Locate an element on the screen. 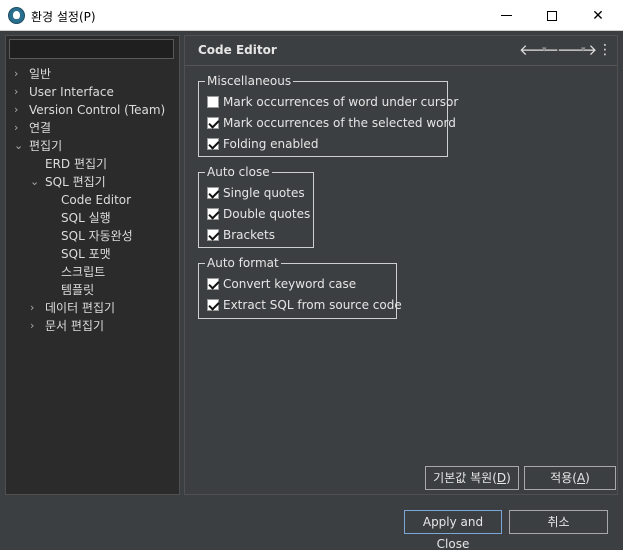 The image size is (623, 550). tree-item-label: 연결 is located at coordinates (40, 128).